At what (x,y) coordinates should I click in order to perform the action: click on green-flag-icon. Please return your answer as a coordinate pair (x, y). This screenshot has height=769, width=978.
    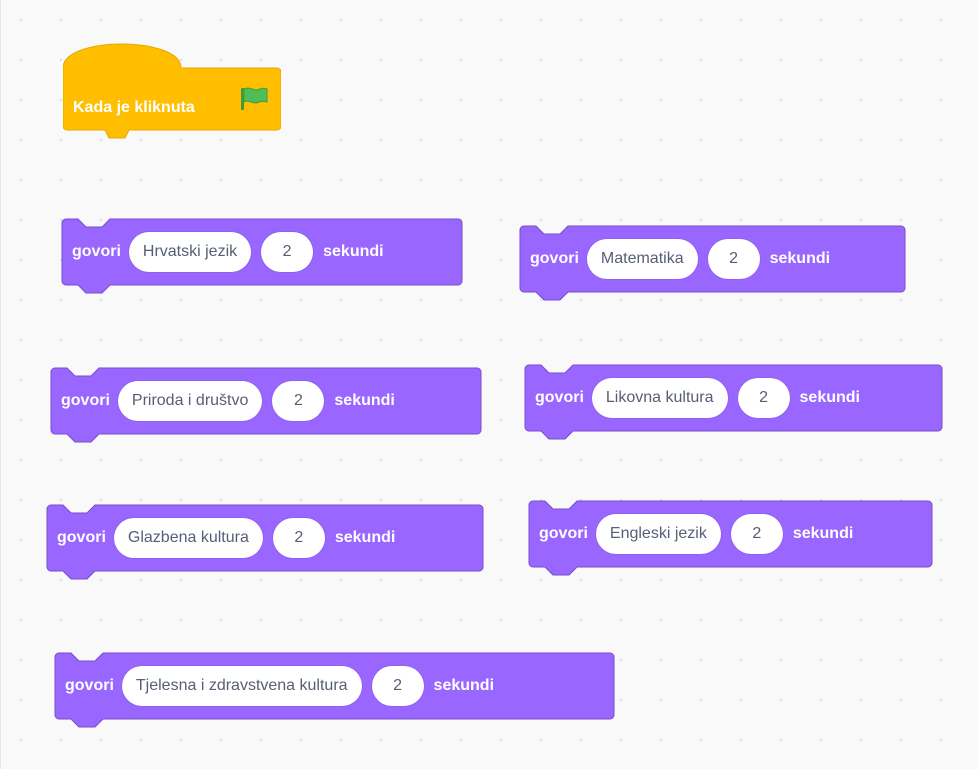
    Looking at the image, I should click on (254, 98).